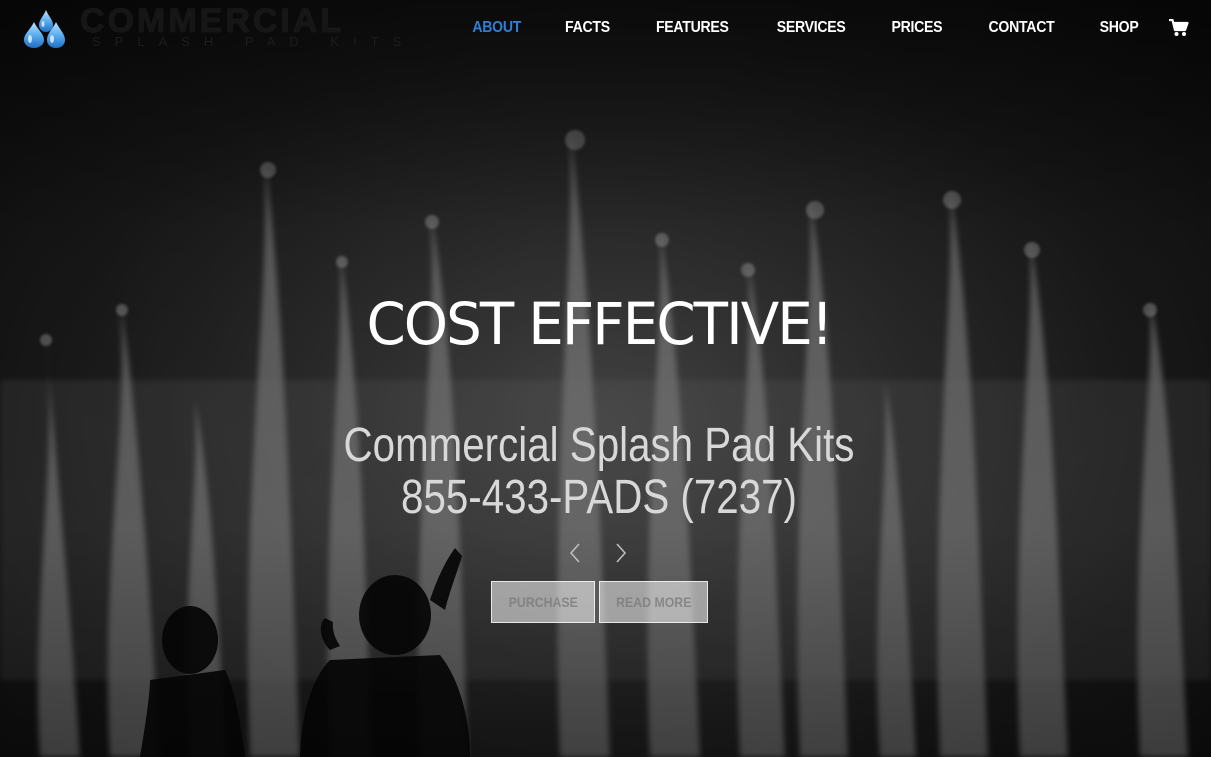 The height and width of the screenshot is (757, 1211). Describe the element at coordinates (599, 497) in the screenshot. I see `hero-phone-number: 855-433-PADS (7237)` at that location.